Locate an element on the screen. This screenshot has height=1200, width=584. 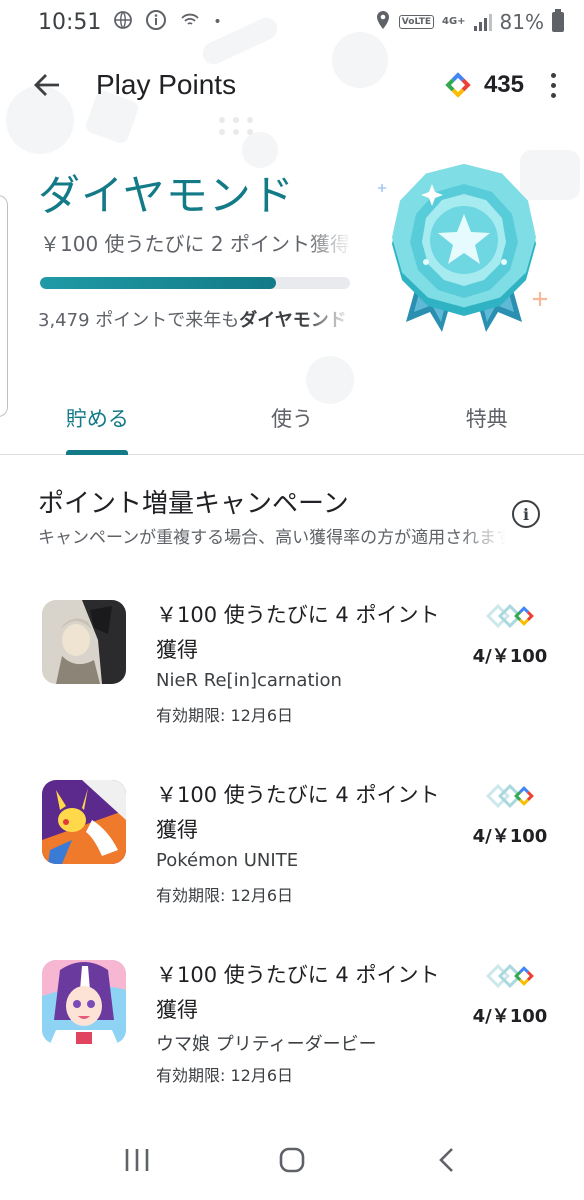
battery-percent: 81% is located at coordinates (521, 22).